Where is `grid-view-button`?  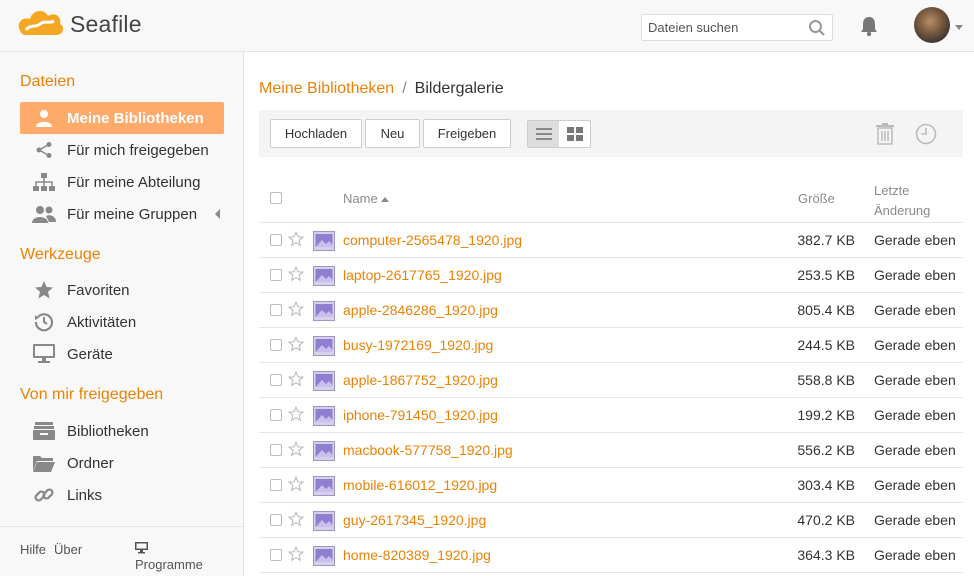 grid-view-button is located at coordinates (574, 134).